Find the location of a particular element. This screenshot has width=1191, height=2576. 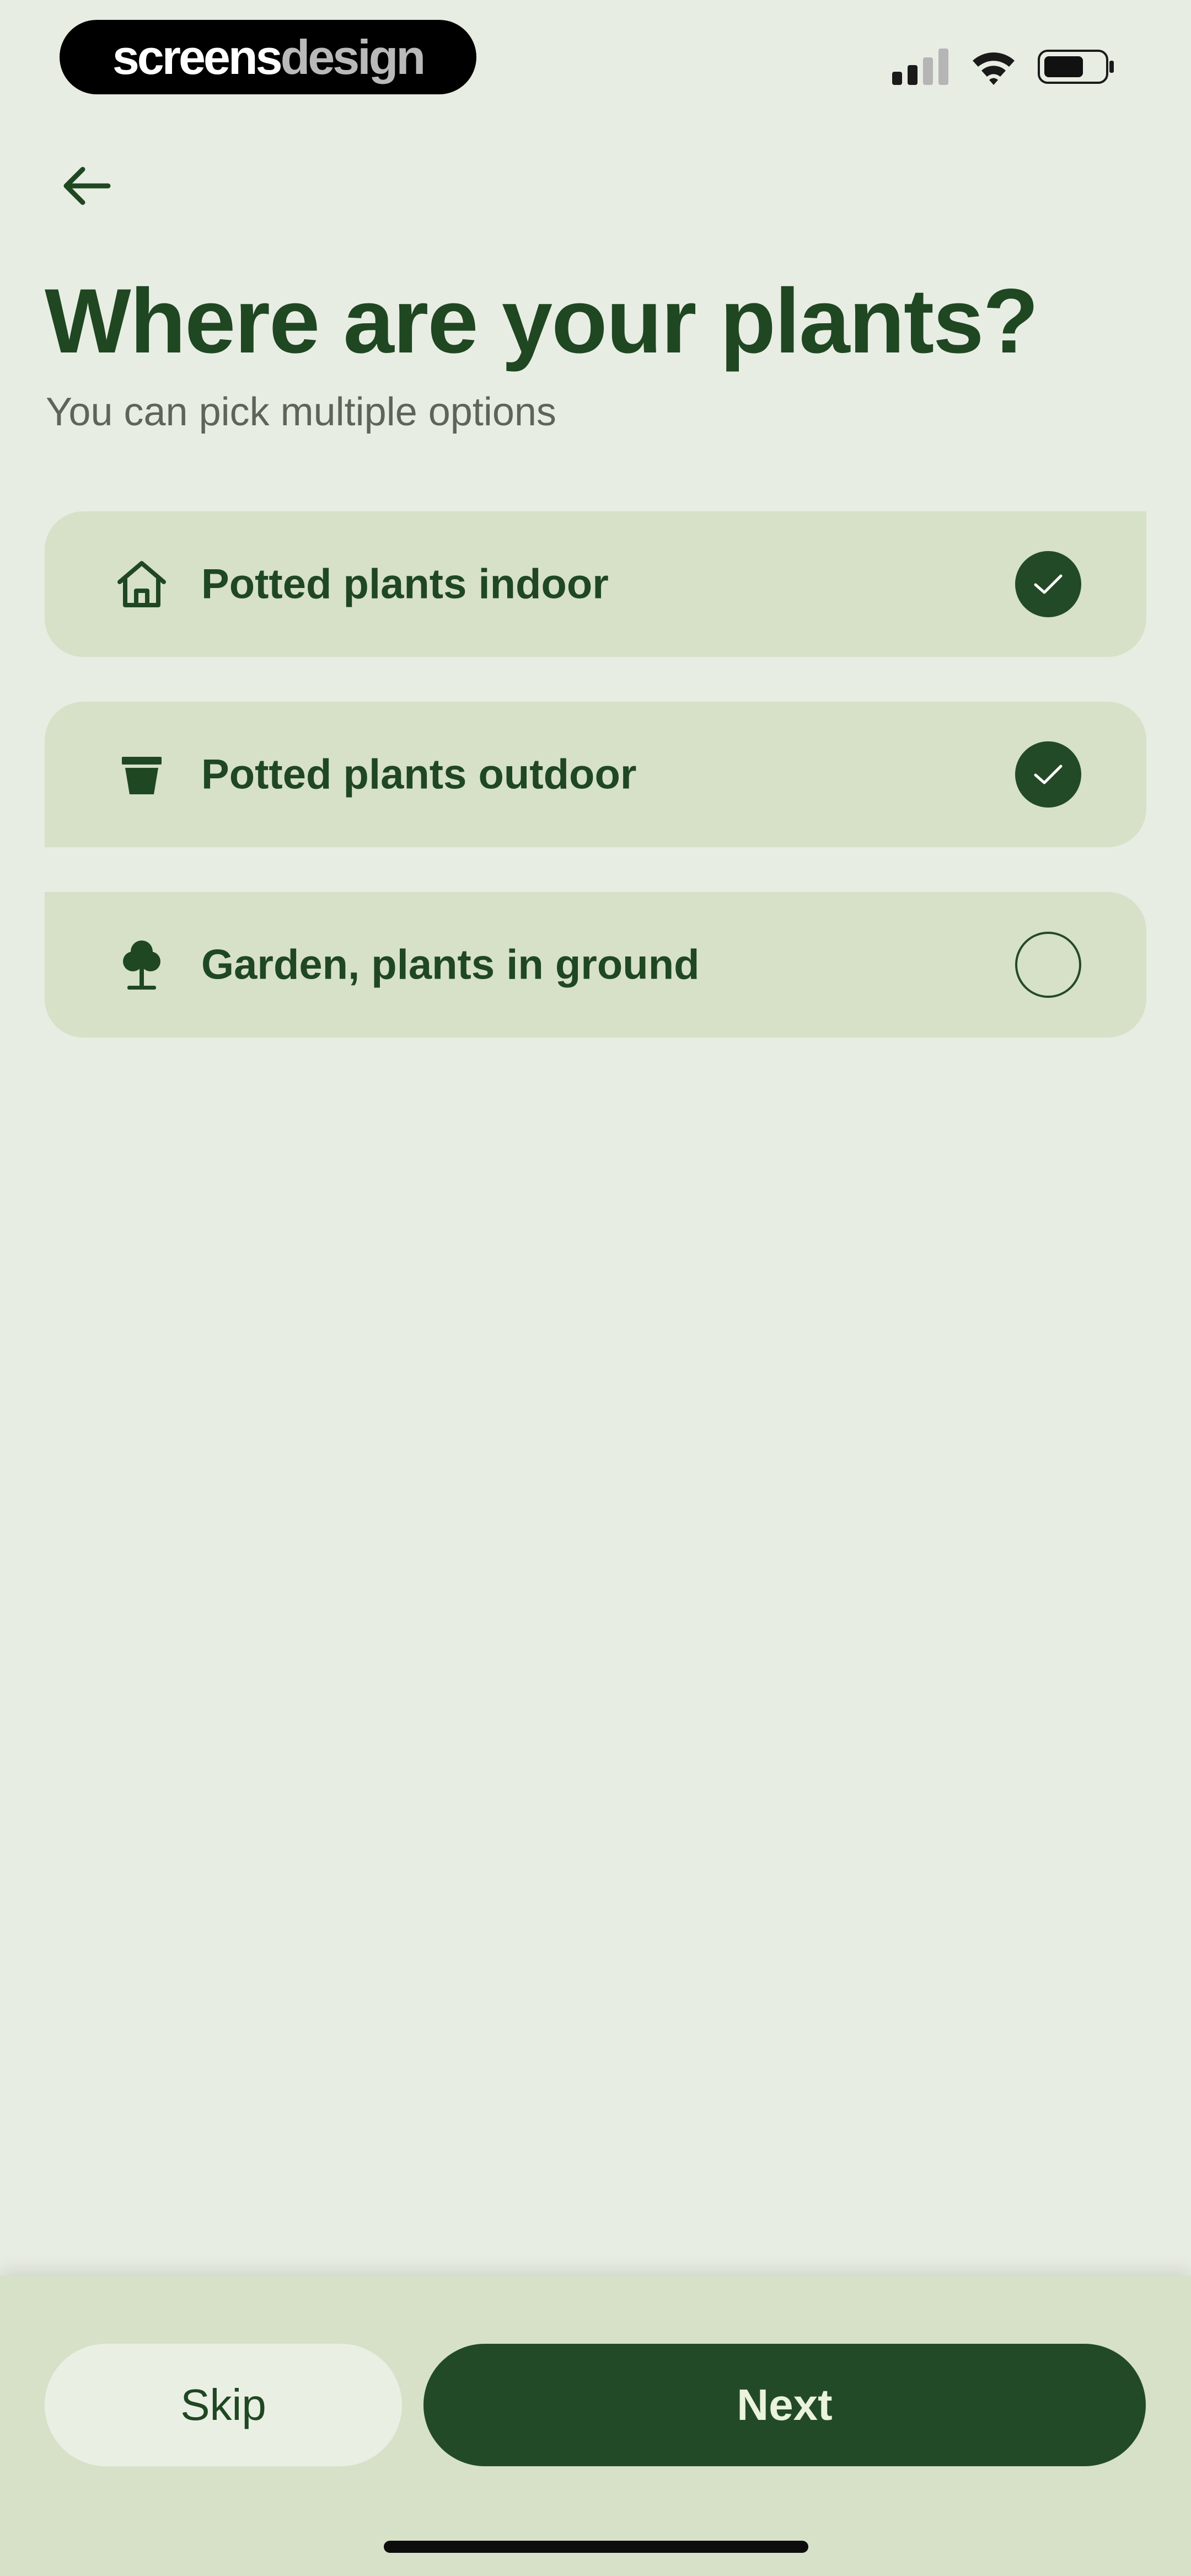

next-button: Next is located at coordinates (784, 2405).